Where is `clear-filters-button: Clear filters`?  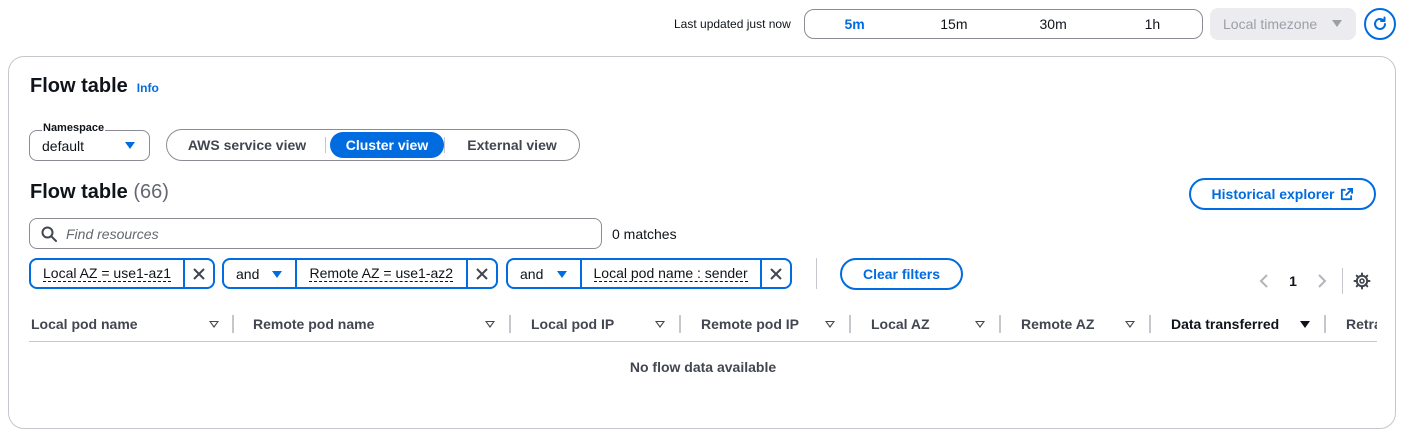
clear-filters-button: Clear filters is located at coordinates (901, 274).